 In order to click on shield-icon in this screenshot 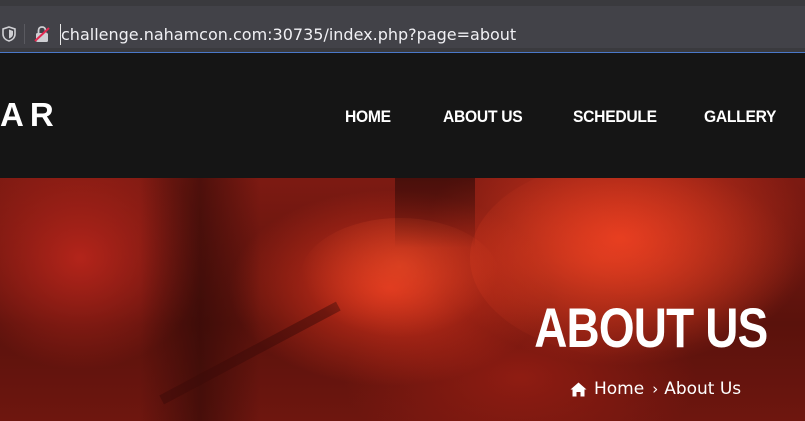, I will do `click(9, 34)`.